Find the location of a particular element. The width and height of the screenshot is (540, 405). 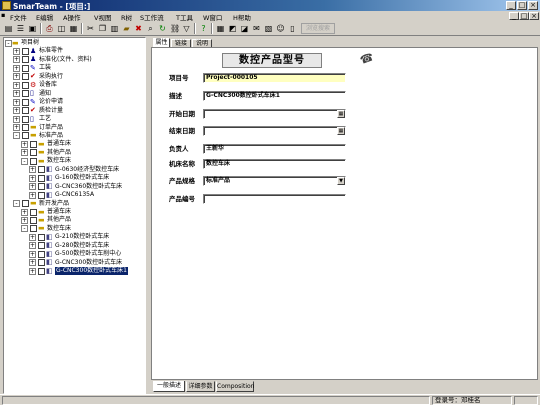

tab-general: 一般描述 is located at coordinates (169, 386).